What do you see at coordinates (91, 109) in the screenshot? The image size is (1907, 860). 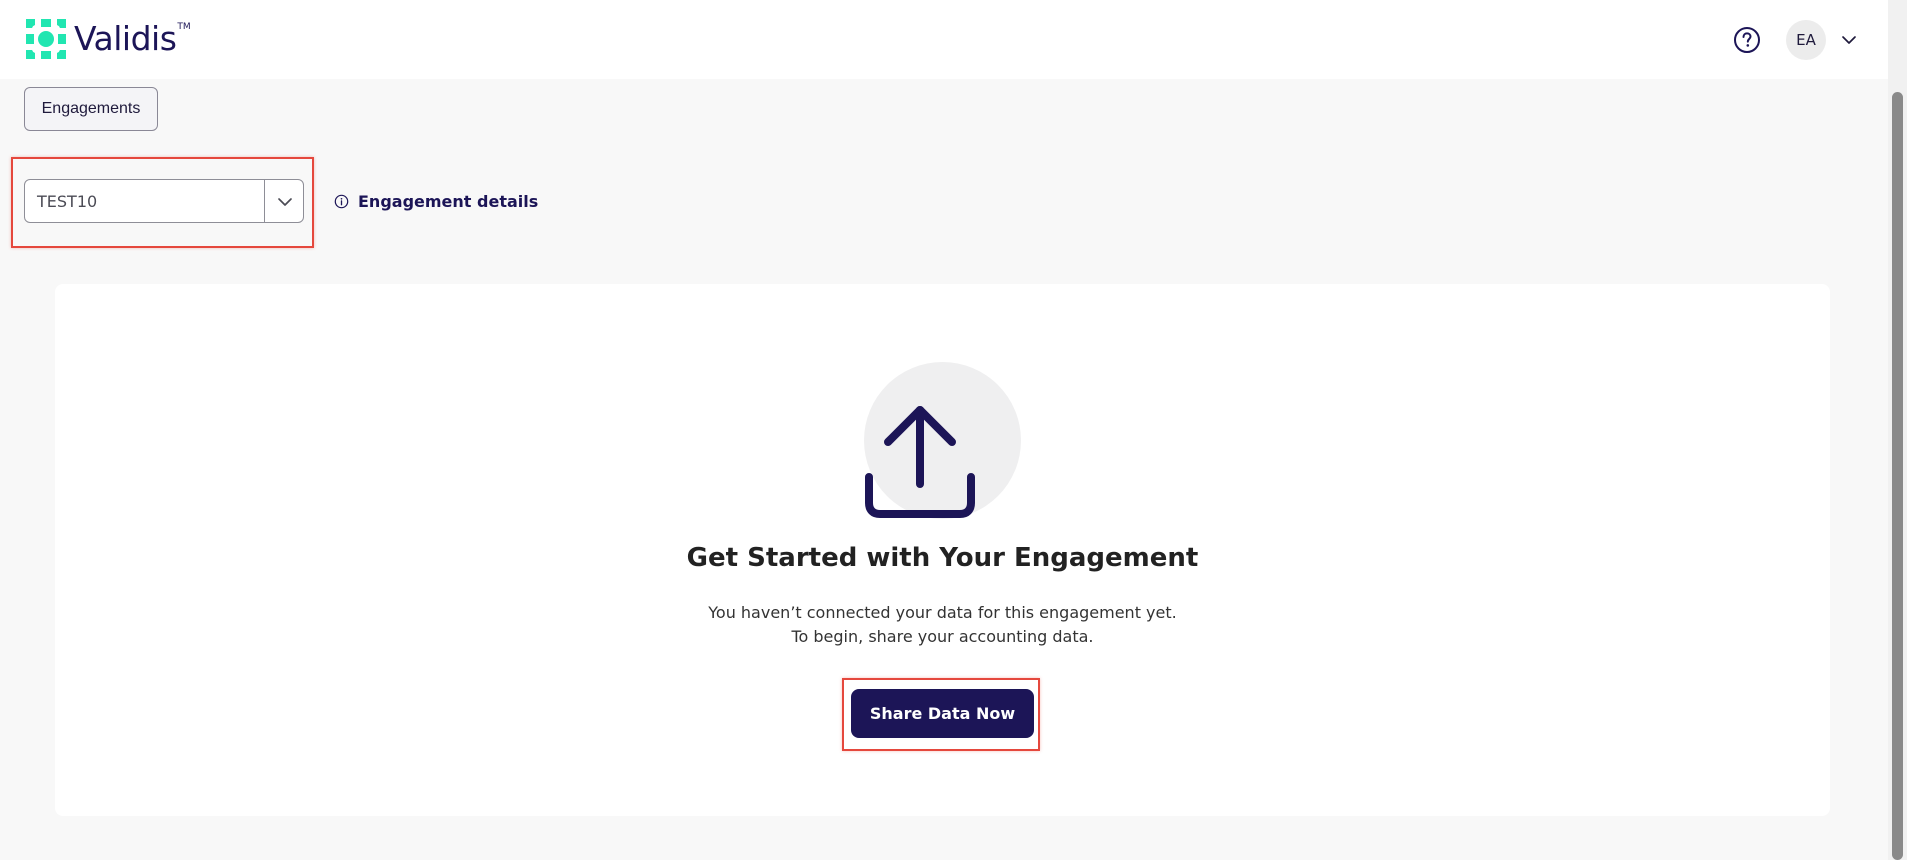 I see `engagements-button: Engagements` at bounding box center [91, 109].